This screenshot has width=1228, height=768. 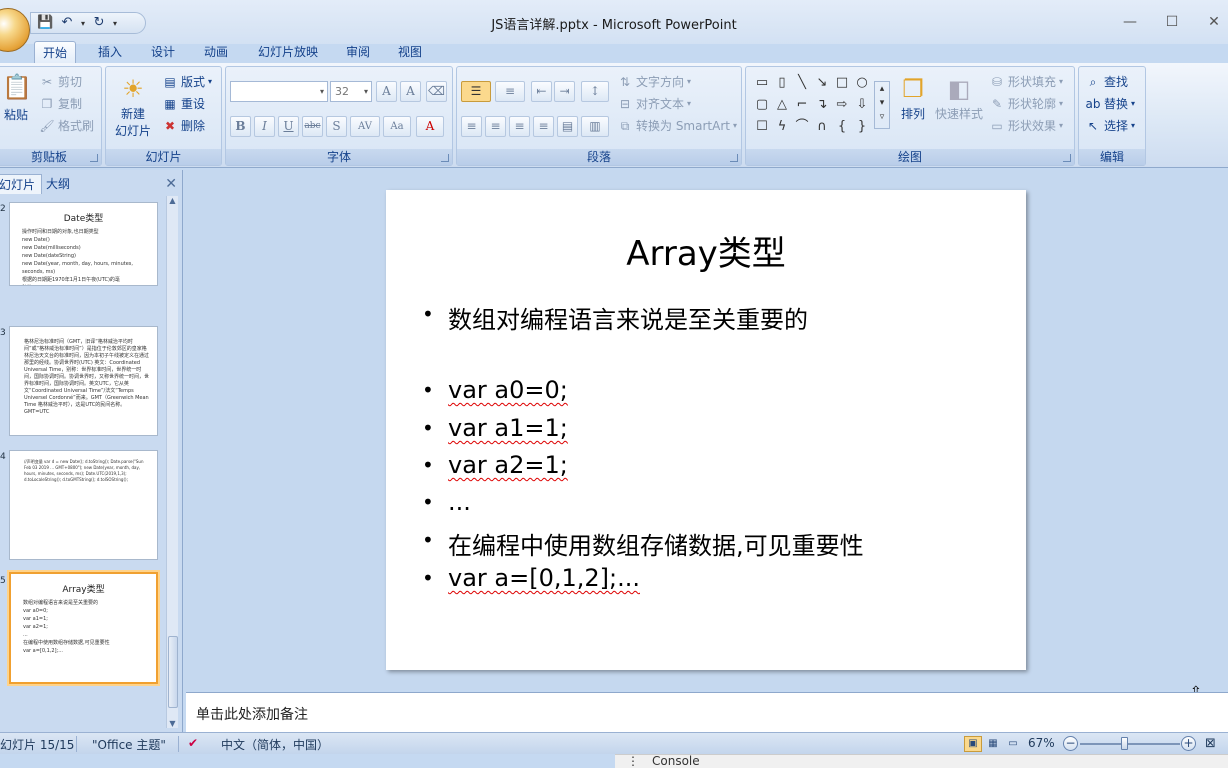 What do you see at coordinates (564, 91) in the screenshot?
I see `increase-indent-icon: ⇥` at bounding box center [564, 91].